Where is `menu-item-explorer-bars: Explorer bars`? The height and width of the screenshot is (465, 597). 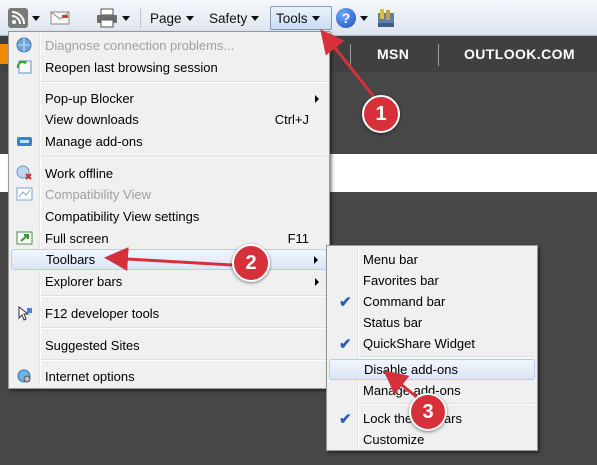 menu-item-explorer-bars: Explorer bars is located at coordinates (169, 281).